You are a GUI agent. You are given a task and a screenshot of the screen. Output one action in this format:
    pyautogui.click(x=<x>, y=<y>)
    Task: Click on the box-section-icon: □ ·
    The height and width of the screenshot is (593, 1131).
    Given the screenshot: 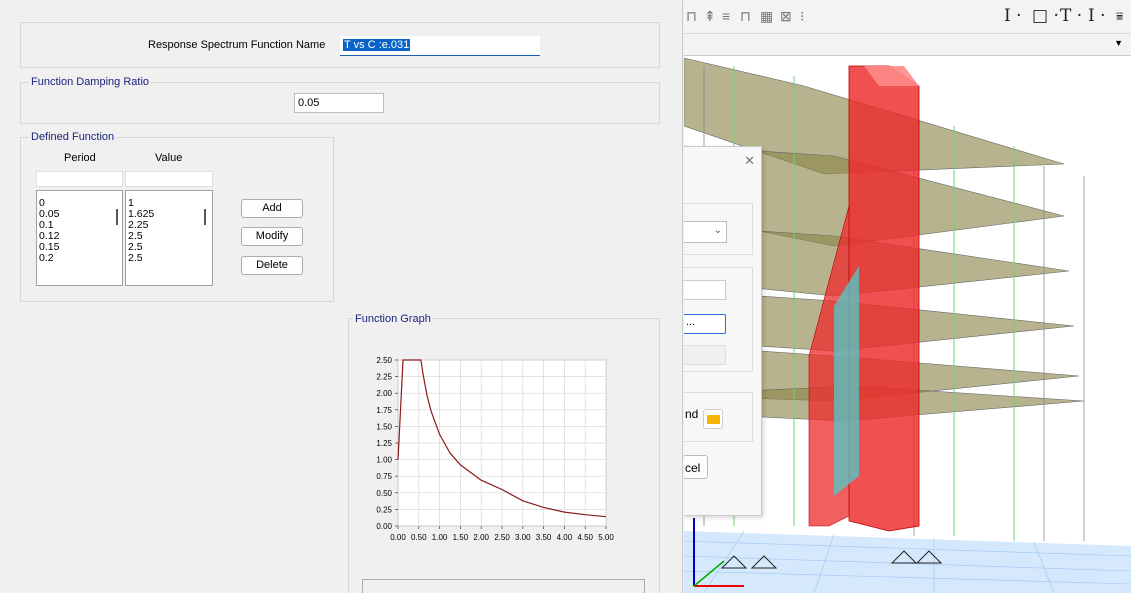 What is the action you would take?
    pyautogui.click(x=1045, y=16)
    